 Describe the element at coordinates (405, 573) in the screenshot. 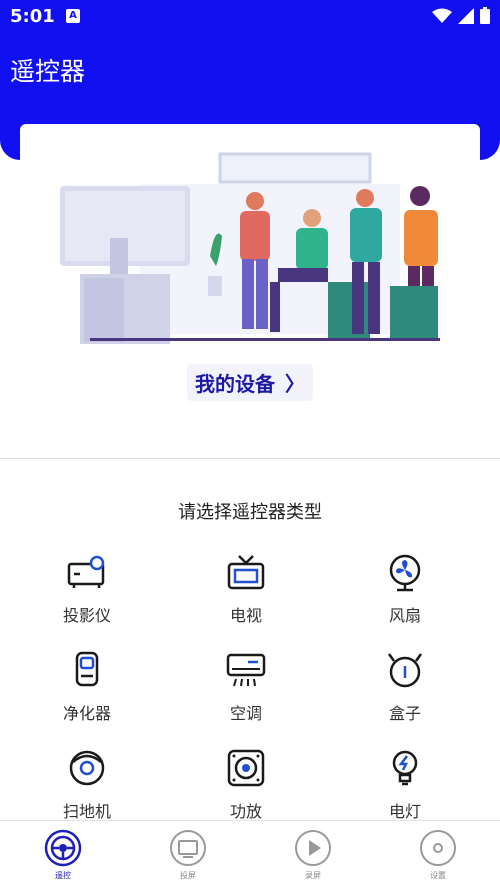

I see `fan-icon` at that location.